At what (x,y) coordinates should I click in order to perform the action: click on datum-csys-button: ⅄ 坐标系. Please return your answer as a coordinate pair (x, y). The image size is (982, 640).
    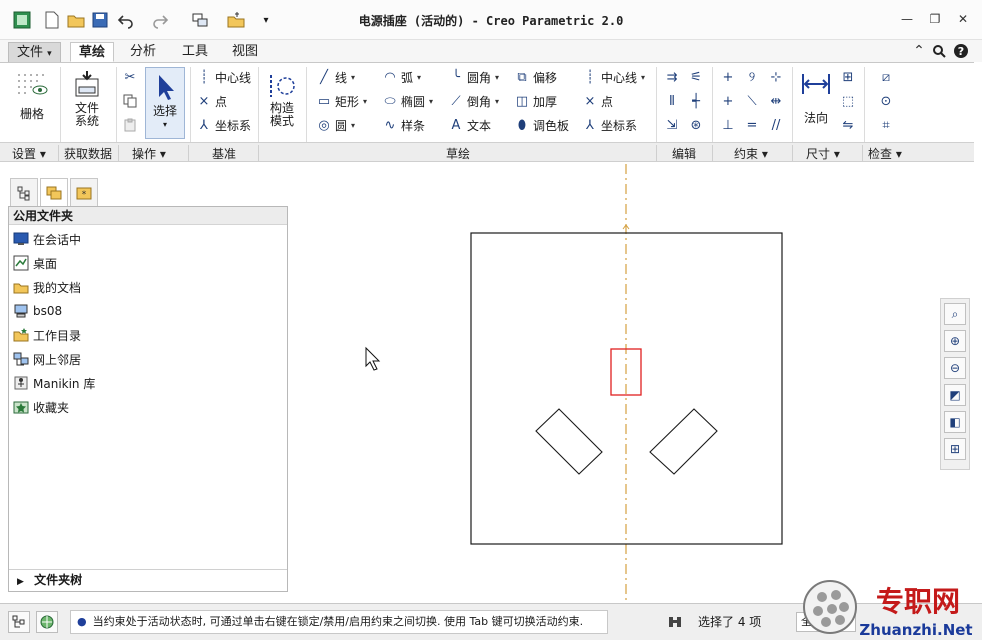
    Looking at the image, I should click on (223, 125).